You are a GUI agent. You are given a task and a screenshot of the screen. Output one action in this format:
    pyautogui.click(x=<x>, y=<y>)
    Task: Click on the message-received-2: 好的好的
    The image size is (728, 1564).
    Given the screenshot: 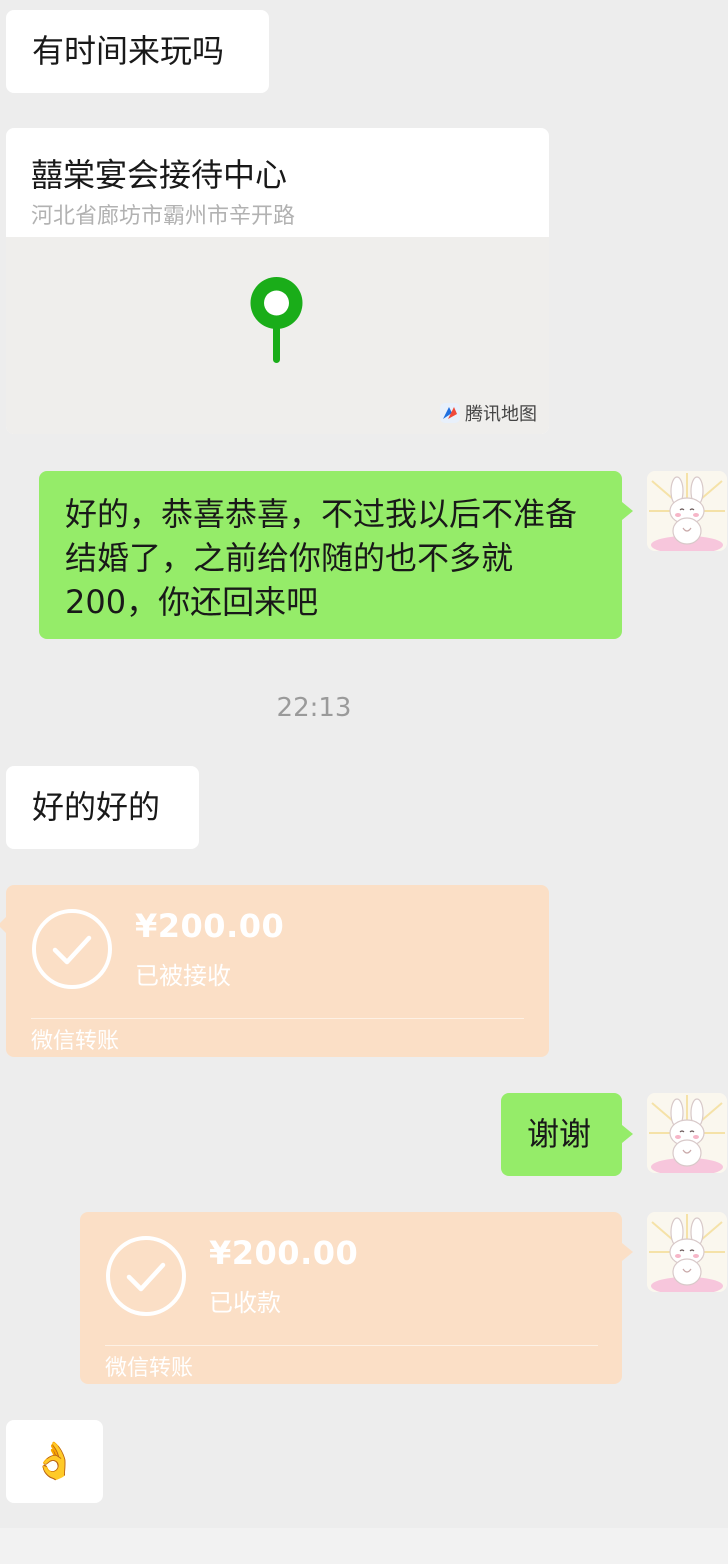 What is the action you would take?
    pyautogui.click(x=102, y=807)
    